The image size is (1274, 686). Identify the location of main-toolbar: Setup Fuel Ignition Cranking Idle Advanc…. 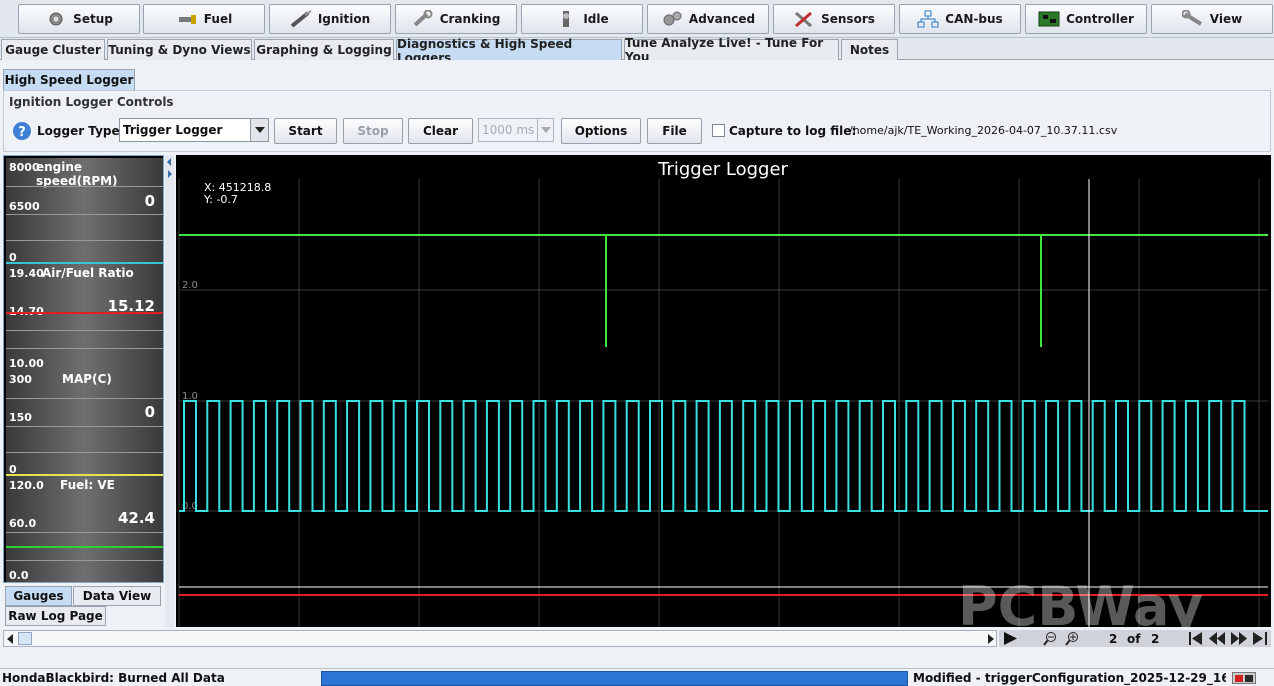
(637, 19).